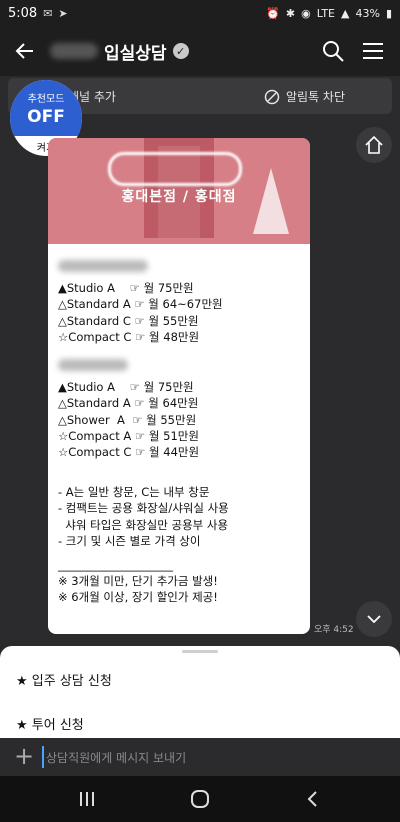  Describe the element at coordinates (46, 116) in the screenshot. I see `recommend-mode-state: OFF` at that location.